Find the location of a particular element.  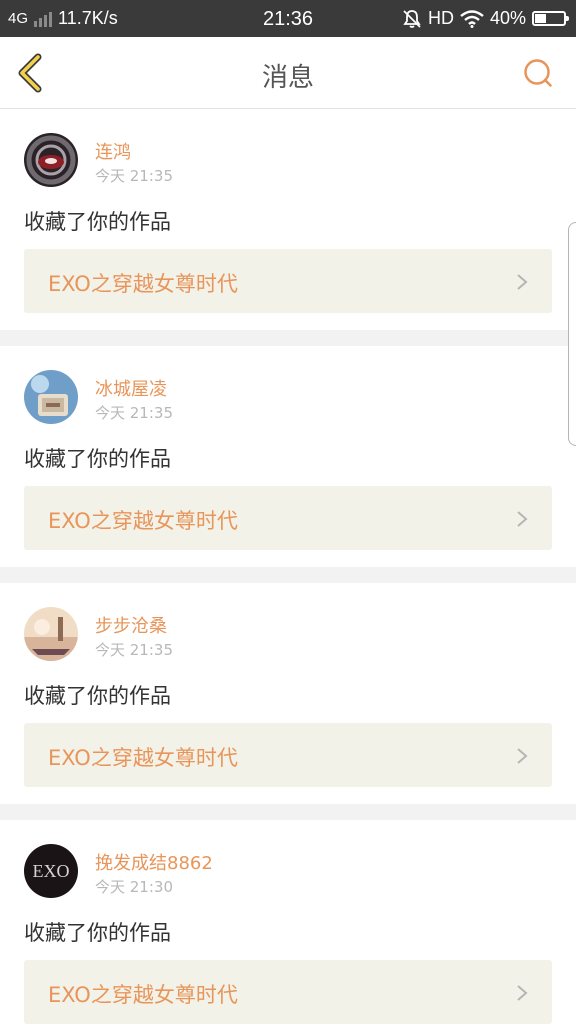

side-pull-handle is located at coordinates (572, 334).